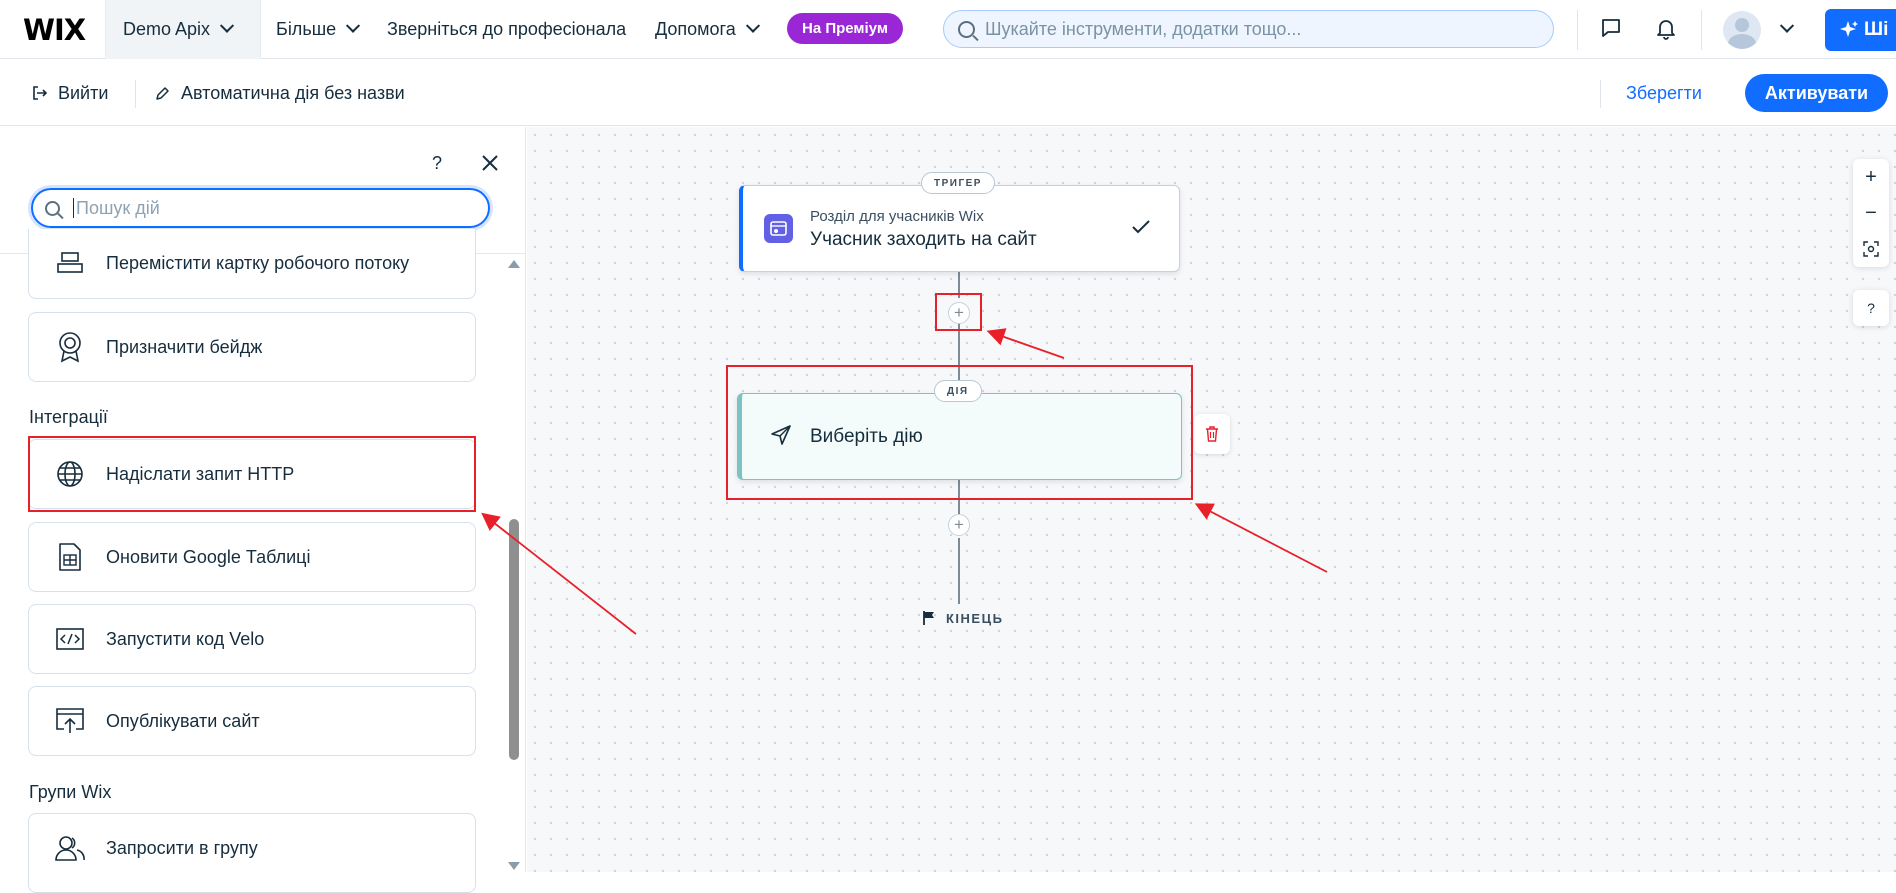  What do you see at coordinates (40, 93) in the screenshot?
I see `exit-icon` at bounding box center [40, 93].